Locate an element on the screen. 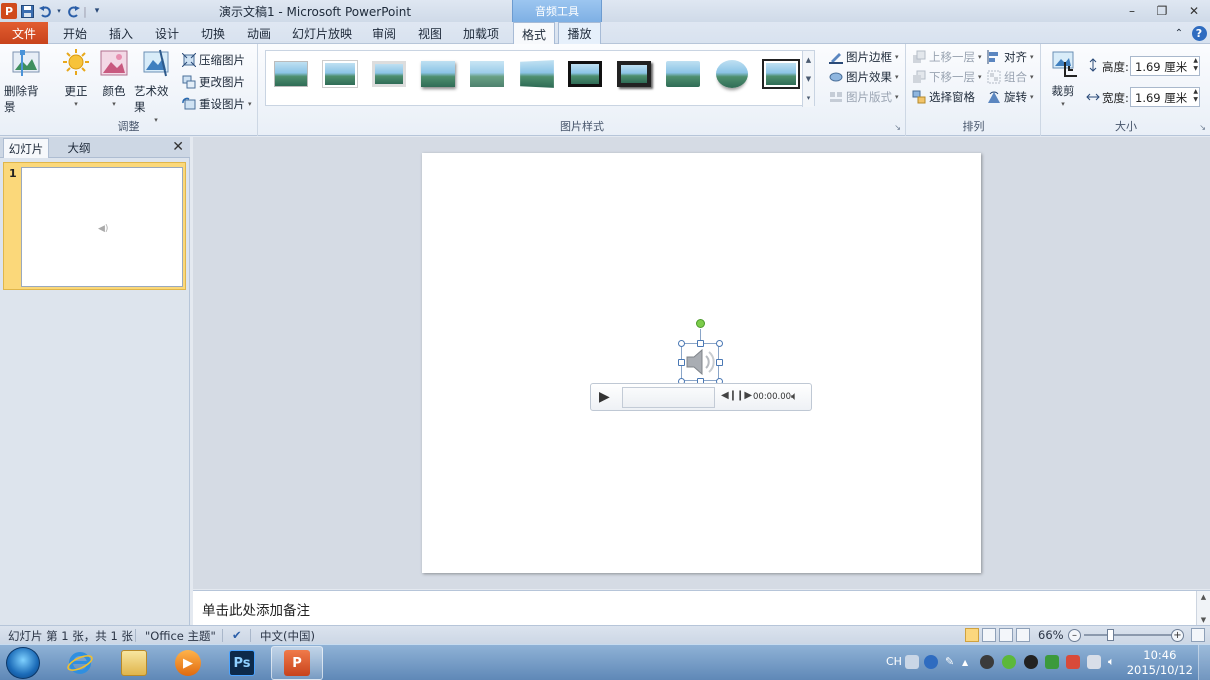 This screenshot has width=1210, height=680. gallery-more-icon: ▾ is located at coordinates (809, 98).